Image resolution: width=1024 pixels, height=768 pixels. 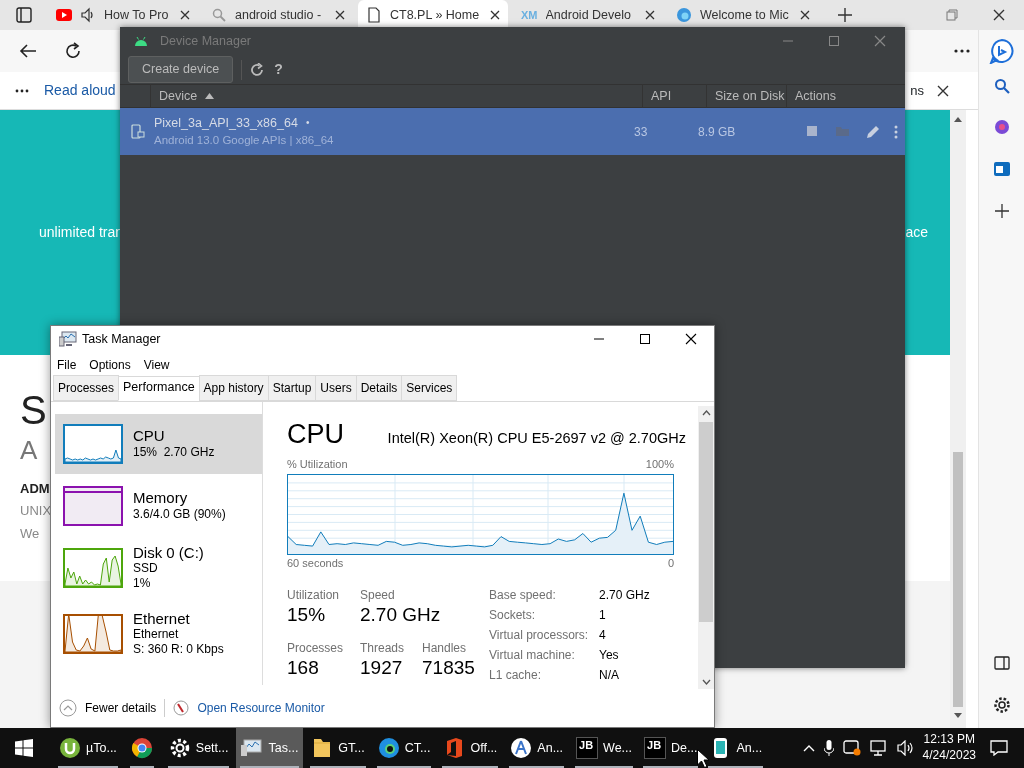 What do you see at coordinates (717, 132) in the screenshot?
I see `disk-size: 8.9 GB` at bounding box center [717, 132].